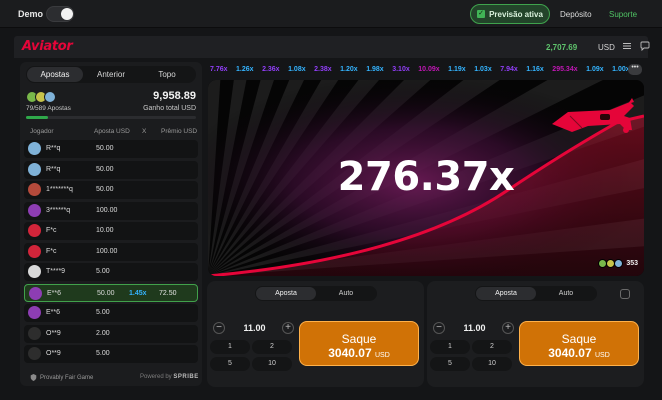  What do you see at coordinates (111, 74) in the screenshot?
I see `tab-anterior: Anterior` at bounding box center [111, 74].